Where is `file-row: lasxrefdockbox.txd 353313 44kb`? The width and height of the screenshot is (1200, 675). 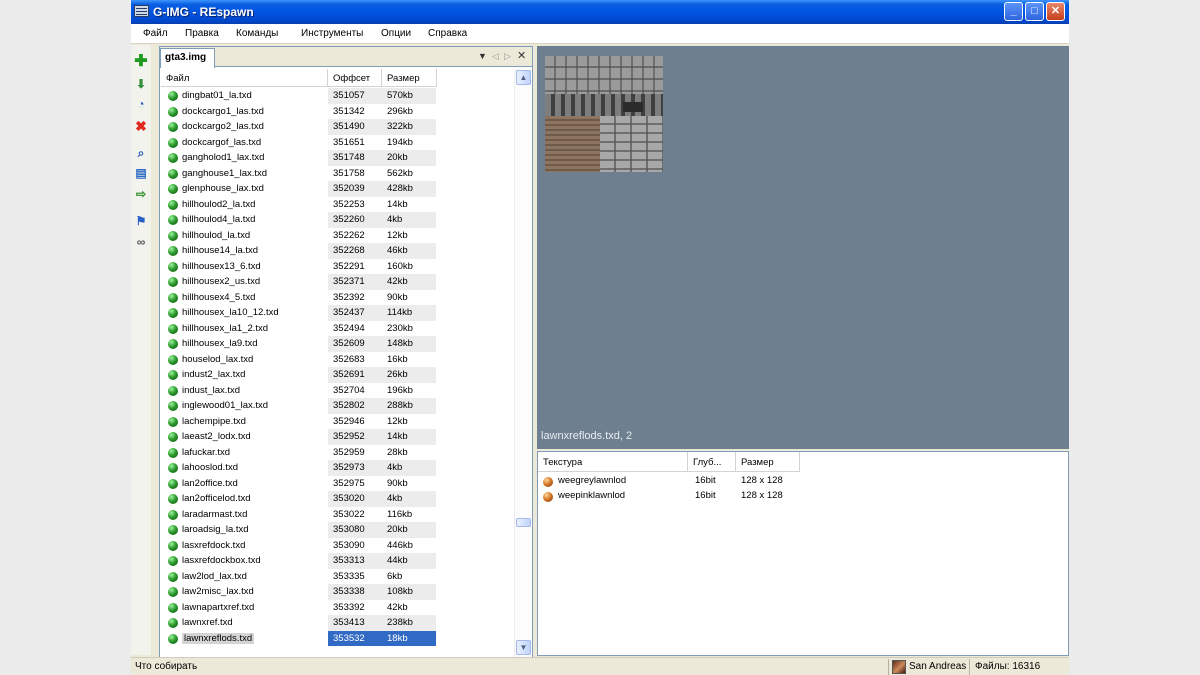
file-row: lasxrefdockbox.txd 353313 44kb is located at coordinates (301, 561).